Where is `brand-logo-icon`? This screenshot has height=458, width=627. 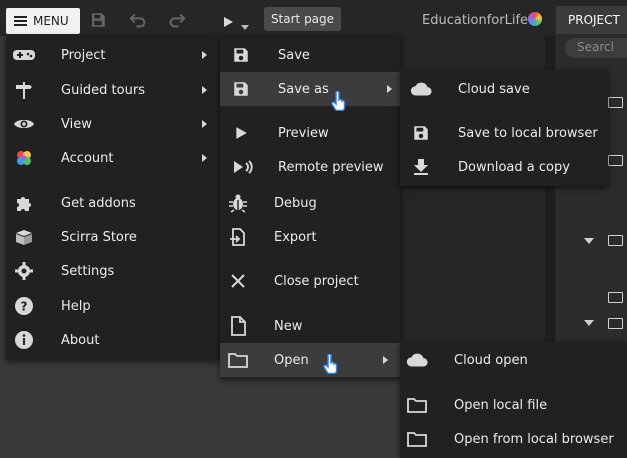 brand-logo-icon is located at coordinates (535, 19).